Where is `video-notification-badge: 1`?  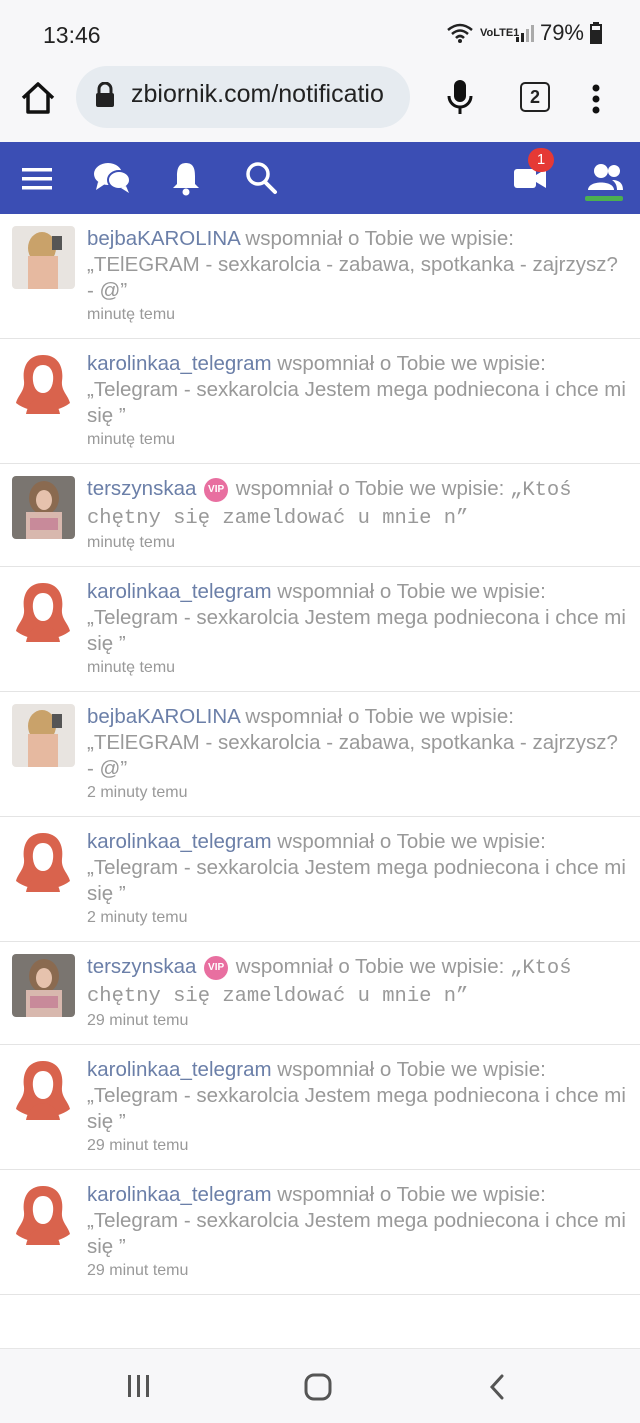 video-notification-badge: 1 is located at coordinates (541, 160).